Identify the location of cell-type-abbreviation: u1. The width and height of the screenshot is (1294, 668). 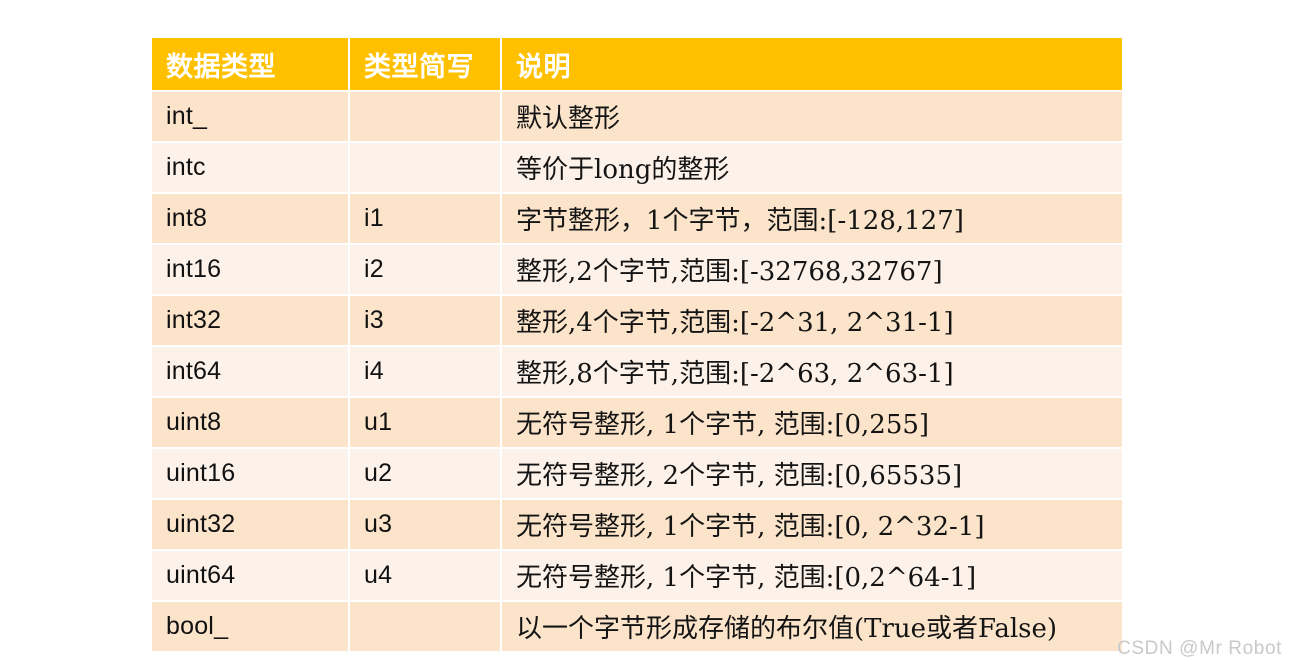
(425, 422).